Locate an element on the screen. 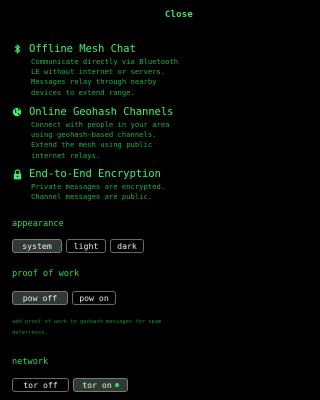 This screenshot has width=320, height=400. network-selector: tor off tor on is located at coordinates (70, 385).